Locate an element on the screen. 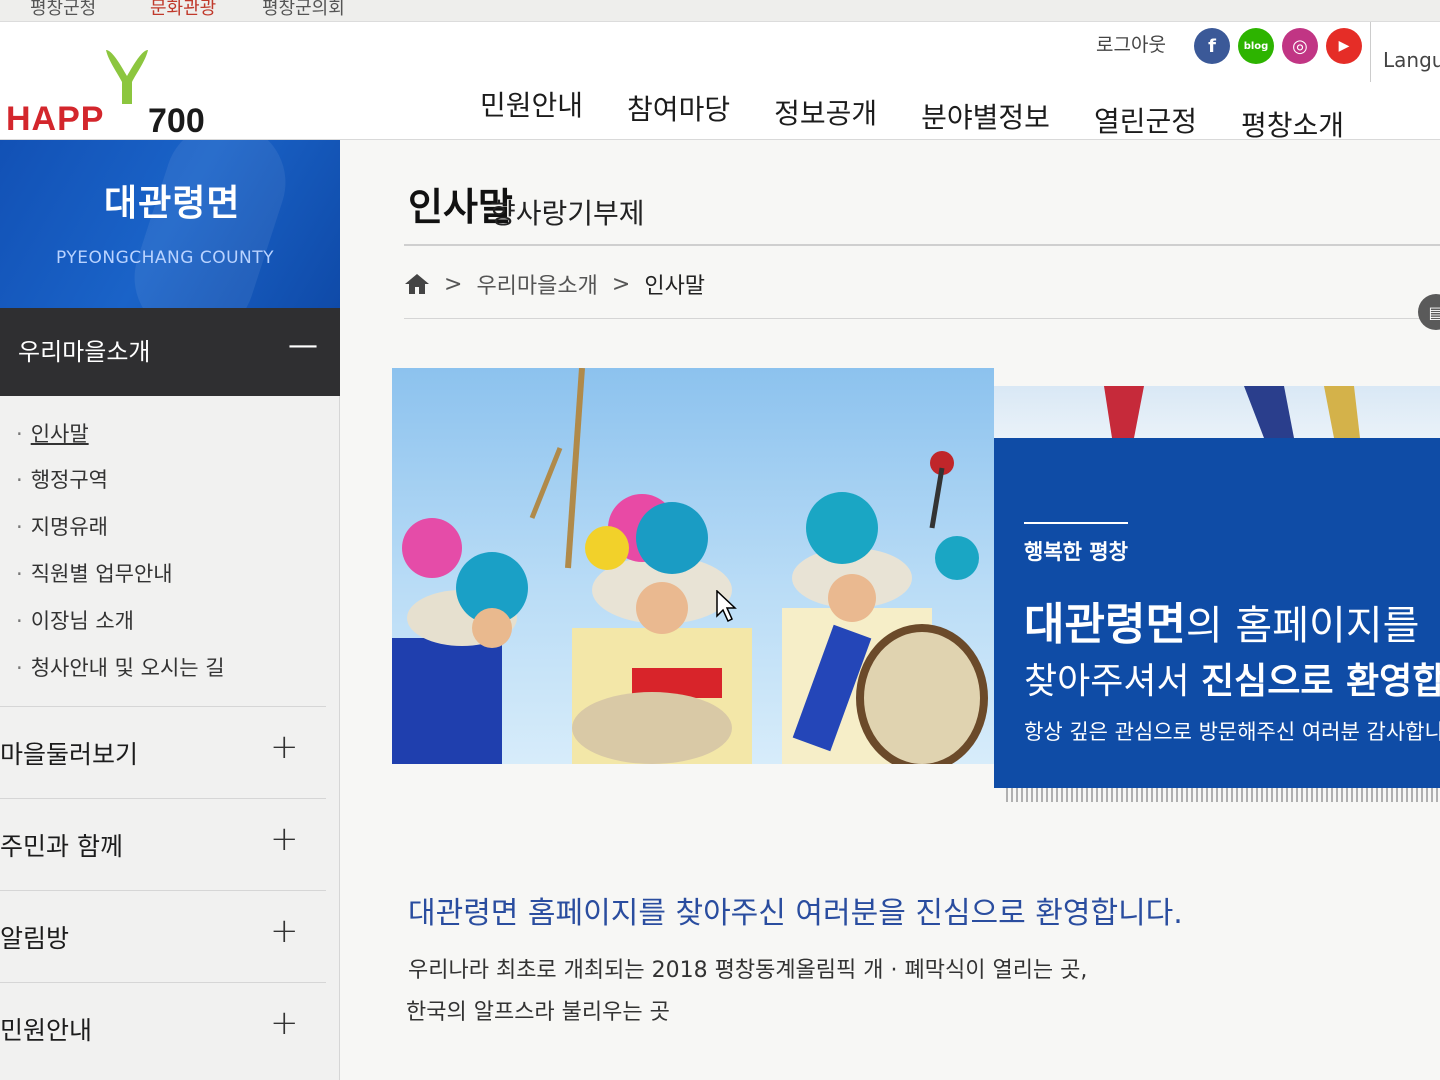  sidebar-item-place-name-origin: · 지명유래 is located at coordinates (62, 526).